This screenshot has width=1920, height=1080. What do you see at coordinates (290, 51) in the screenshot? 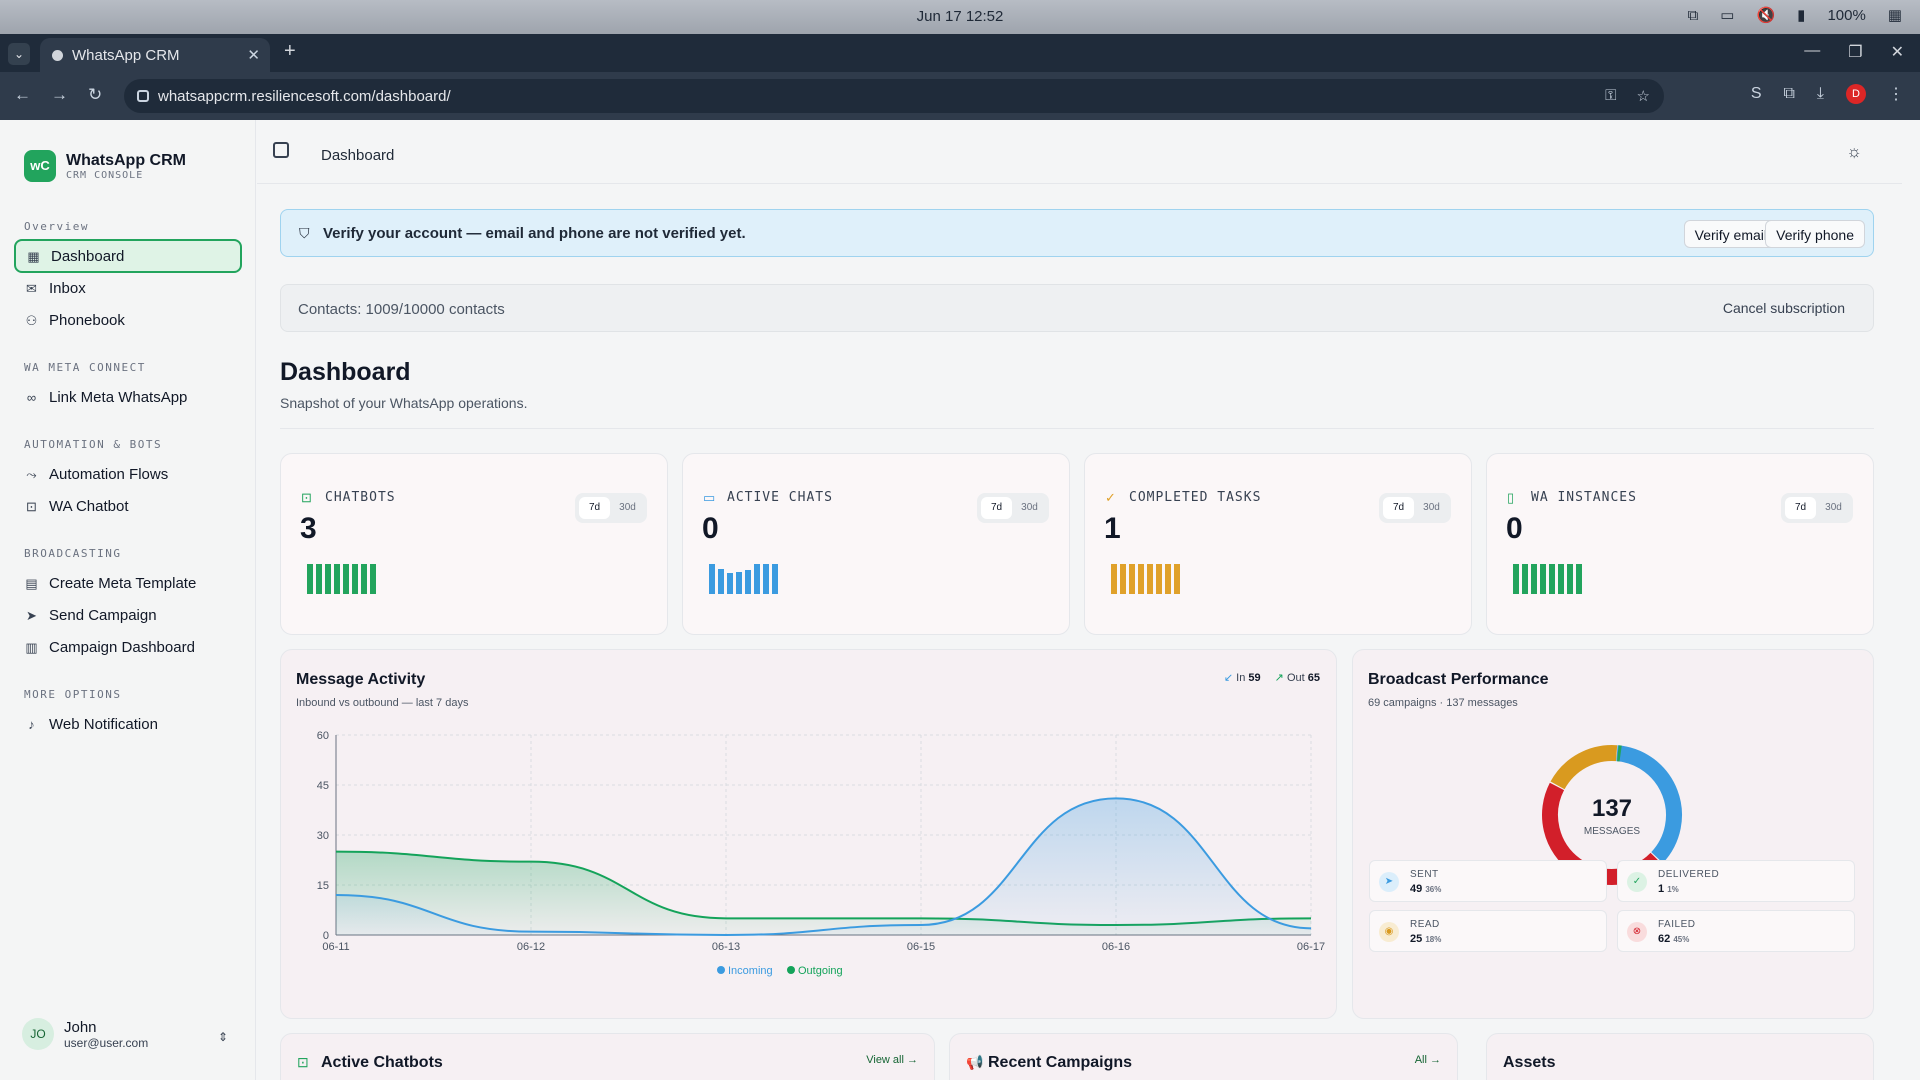
I see `new-tab-icon: +` at bounding box center [290, 51].